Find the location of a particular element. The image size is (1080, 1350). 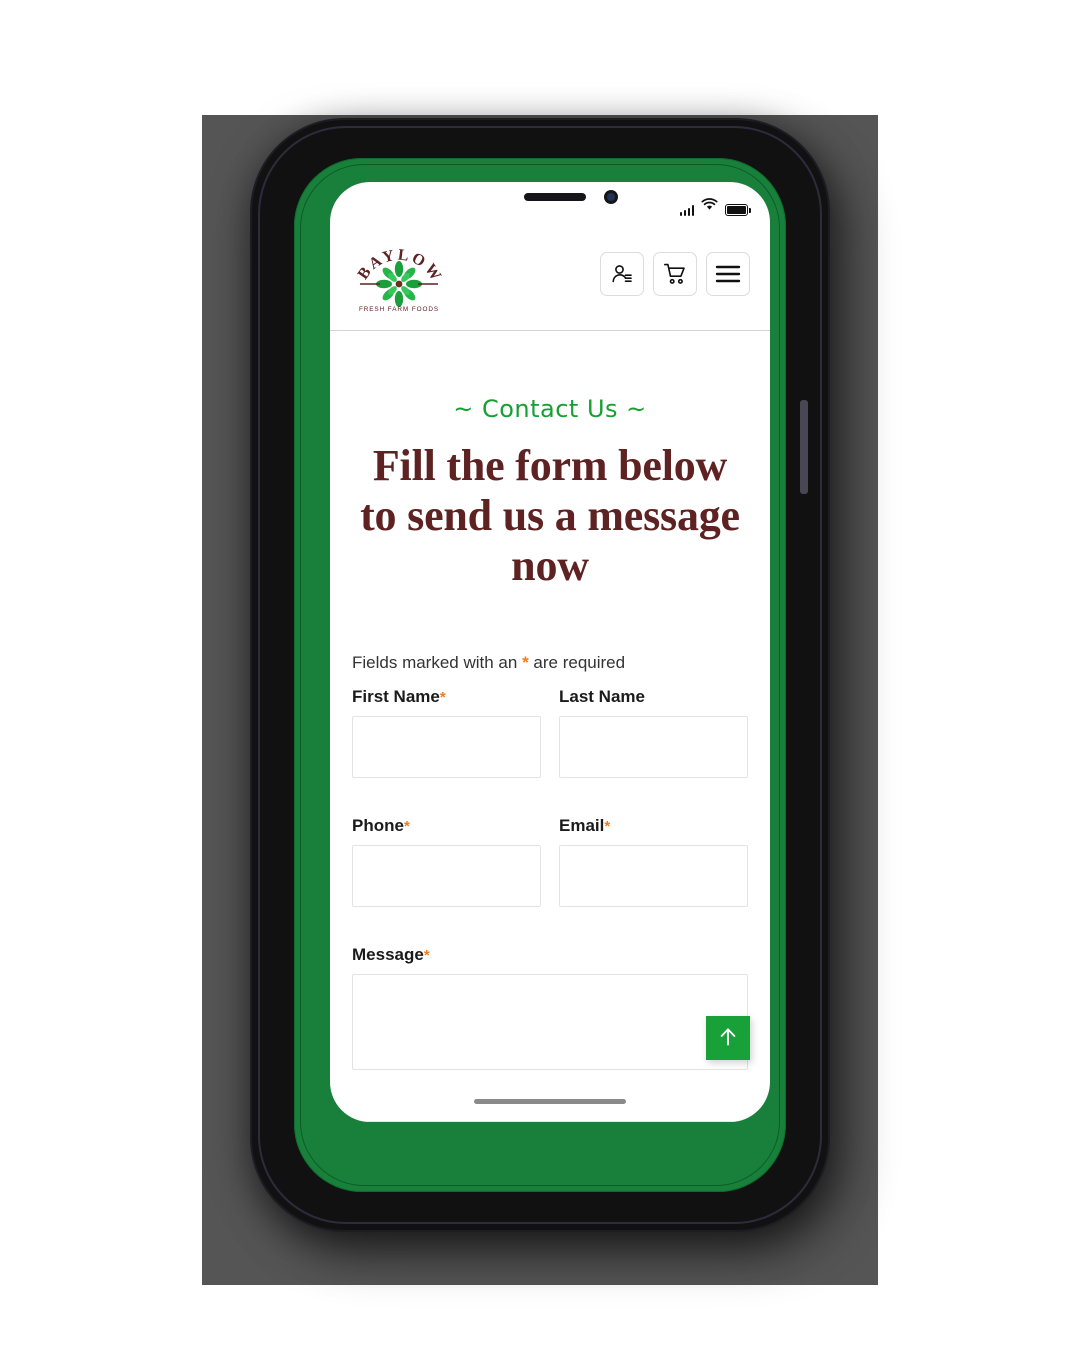

user-account-icon is located at coordinates (622, 274).